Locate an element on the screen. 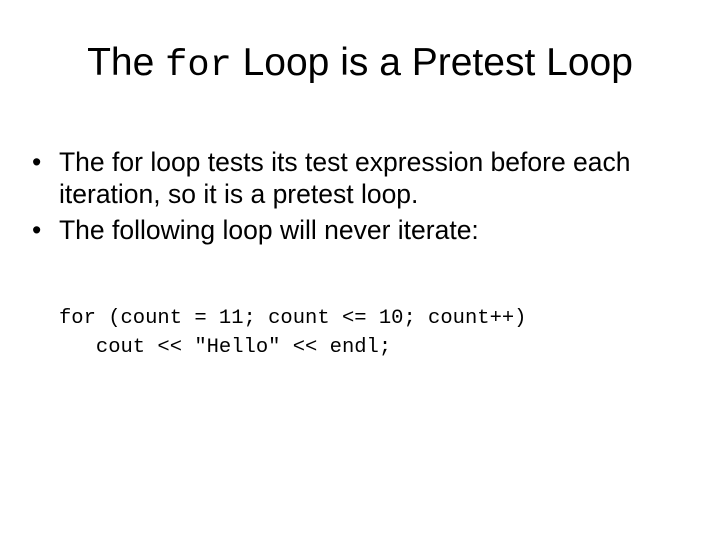 Image resolution: width=720 pixels, height=540 pixels. bullet-text: The following loop will never iterate: is located at coordinates (269, 230).